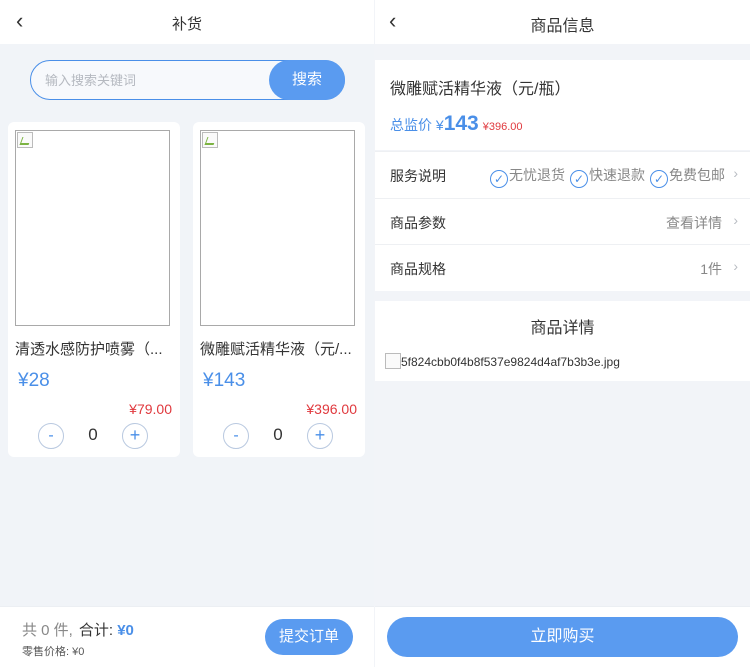 The height and width of the screenshot is (667, 750). I want to click on retail-price: 零售价格: ¥0, so click(53, 652).